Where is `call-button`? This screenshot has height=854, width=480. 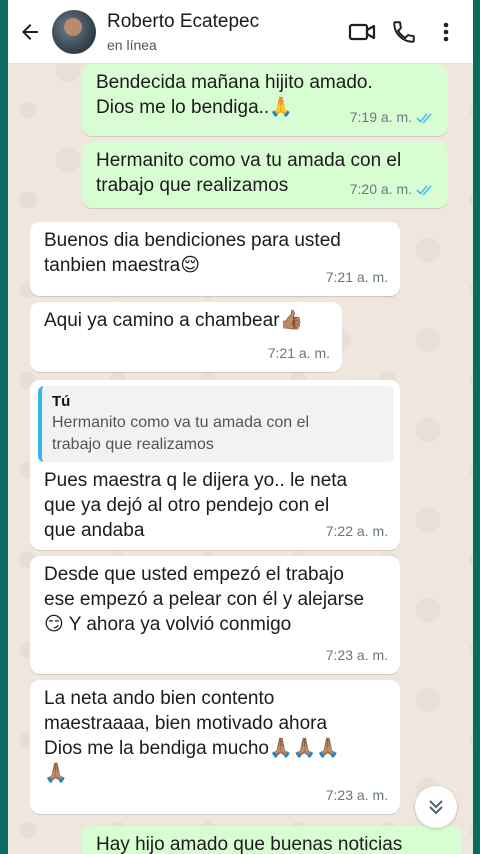 call-button is located at coordinates (404, 32).